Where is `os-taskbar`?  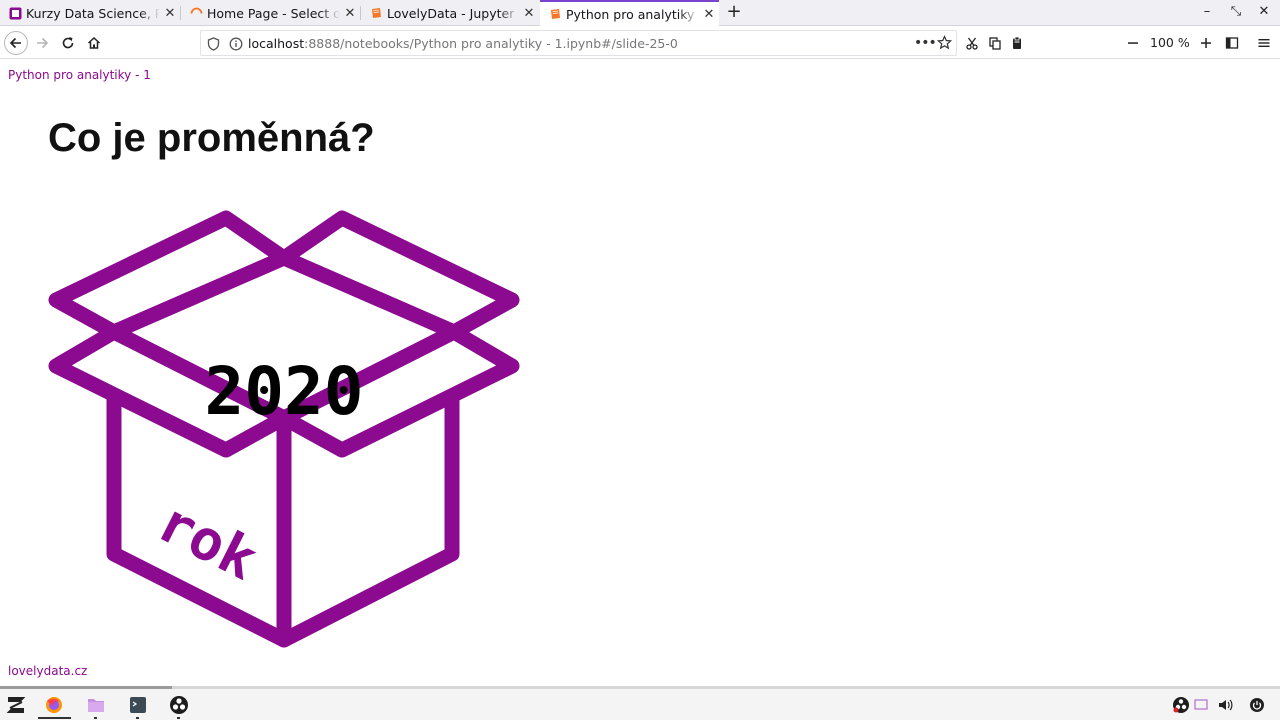 os-taskbar is located at coordinates (640, 704).